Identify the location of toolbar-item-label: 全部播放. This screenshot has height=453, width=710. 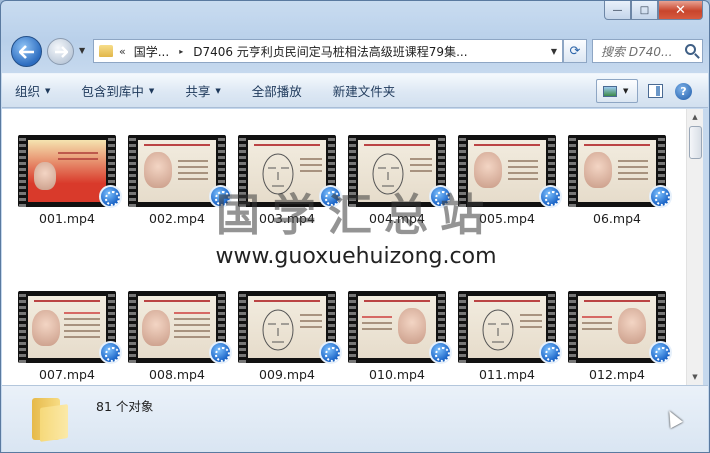
(276, 91).